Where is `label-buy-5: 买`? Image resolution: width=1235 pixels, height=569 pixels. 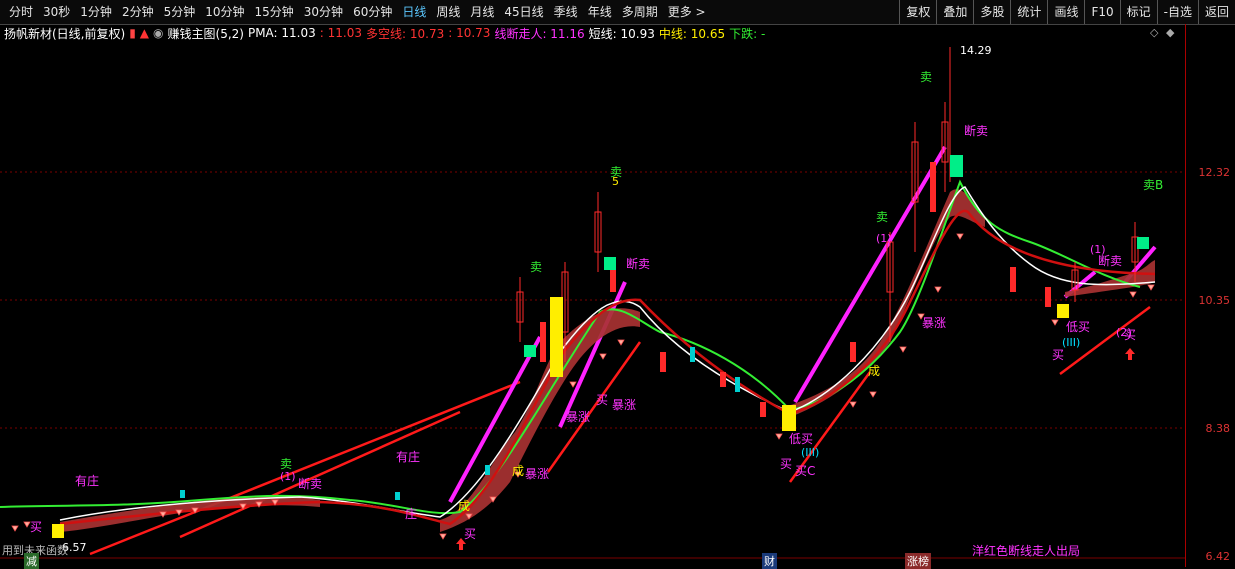 label-buy-5: 买 is located at coordinates (470, 534).